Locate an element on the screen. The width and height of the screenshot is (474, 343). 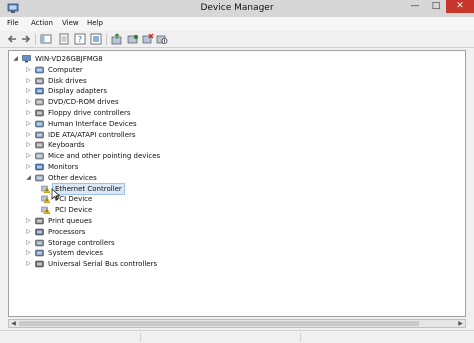
monitor-icon is located at coordinates (39, 167).